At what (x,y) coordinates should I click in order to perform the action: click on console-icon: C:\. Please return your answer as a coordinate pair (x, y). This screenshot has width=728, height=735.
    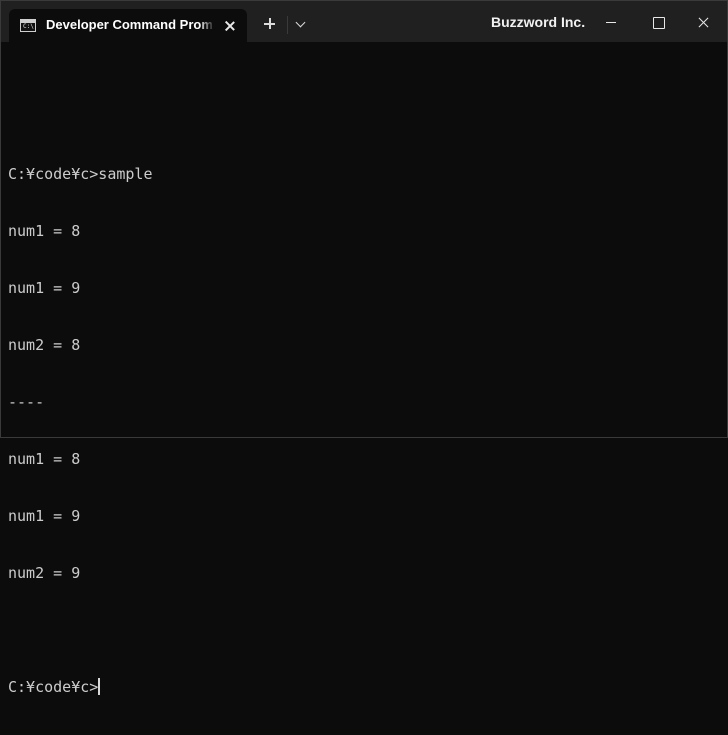
    Looking at the image, I should click on (28, 25).